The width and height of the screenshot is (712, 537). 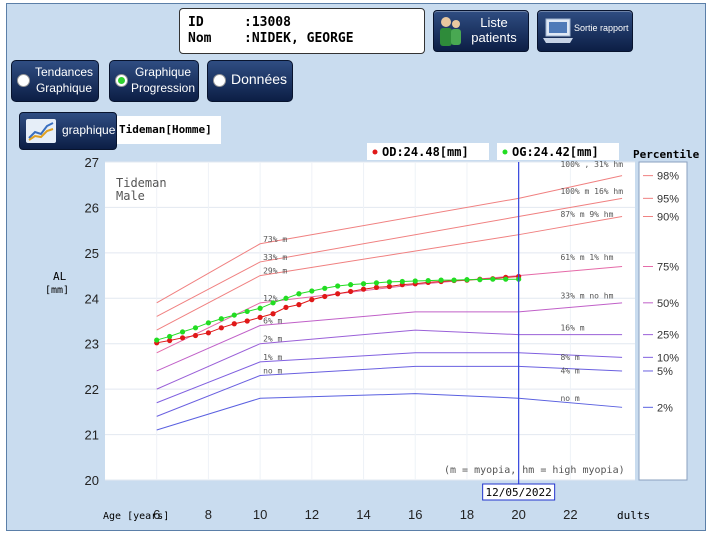 I want to click on curve-annotation: 100% m 16% hm, so click(x=591, y=191).